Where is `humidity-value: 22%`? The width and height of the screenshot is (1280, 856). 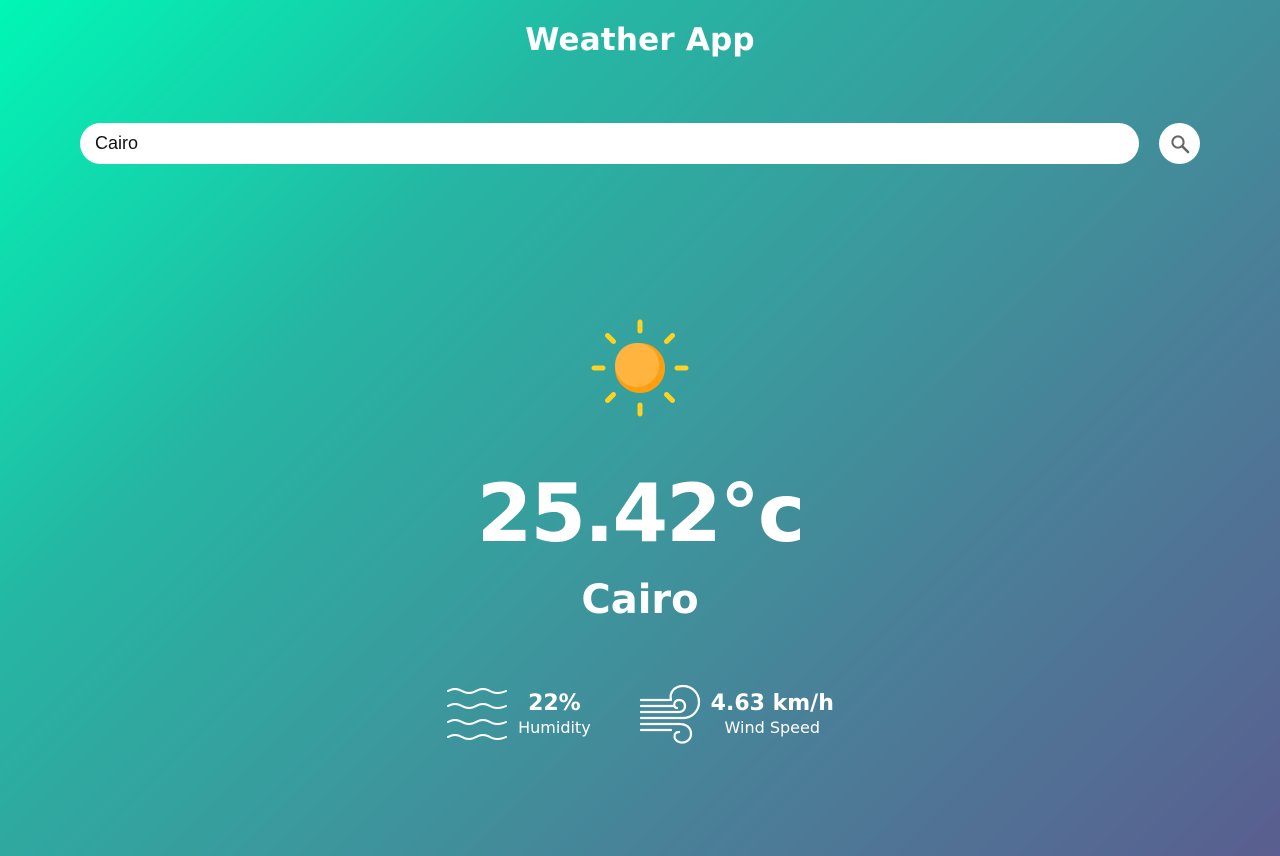 humidity-value: 22% is located at coordinates (554, 703).